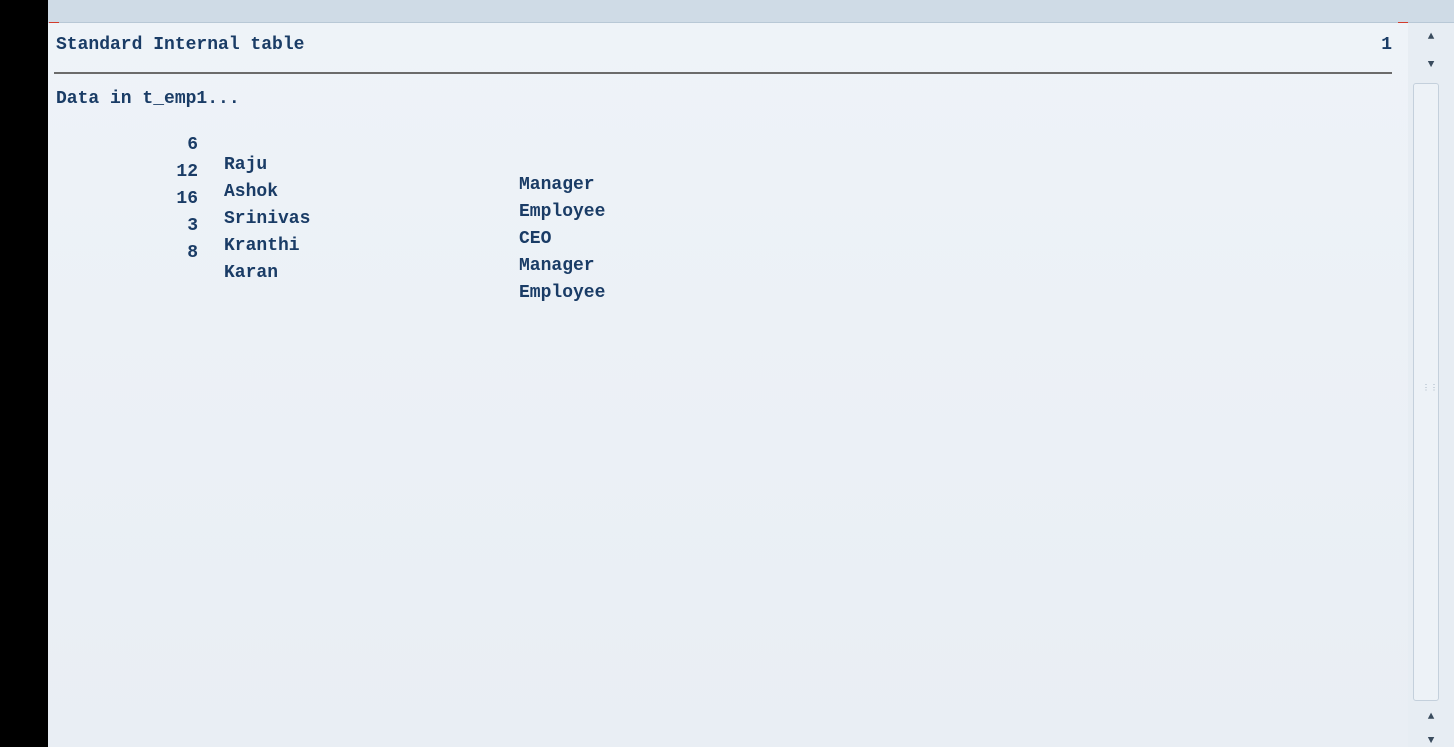 The height and width of the screenshot is (747, 1454). I want to click on list-item: 16 Srinivas CEO, so click(303, 209).